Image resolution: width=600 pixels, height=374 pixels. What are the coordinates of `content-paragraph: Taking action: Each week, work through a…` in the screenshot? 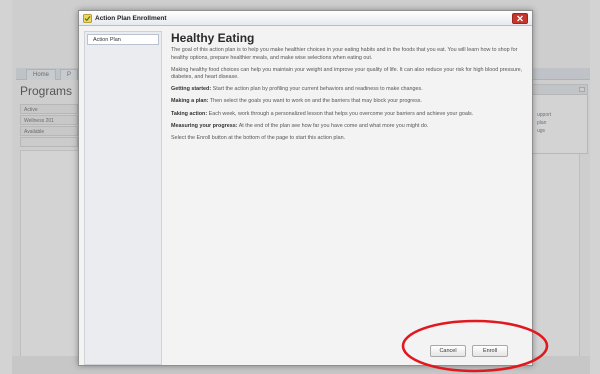 It's located at (349, 115).